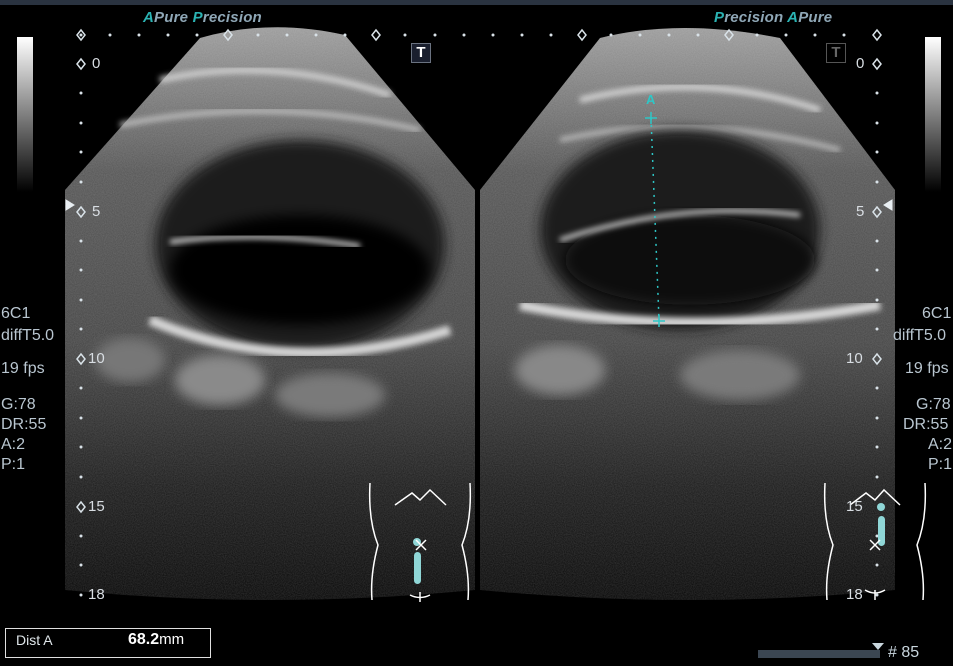  What do you see at coordinates (34, 640) in the screenshot?
I see `measurement-label: Dist A` at bounding box center [34, 640].